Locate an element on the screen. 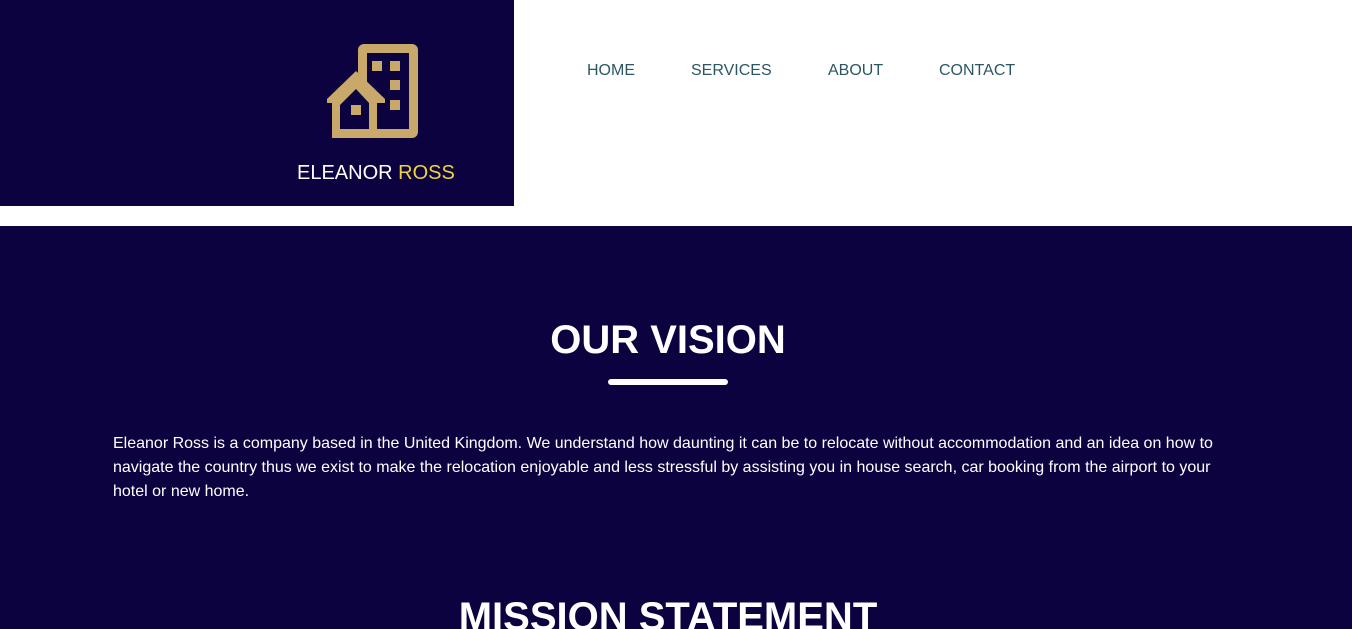  building-home-icon is located at coordinates (372, 91).